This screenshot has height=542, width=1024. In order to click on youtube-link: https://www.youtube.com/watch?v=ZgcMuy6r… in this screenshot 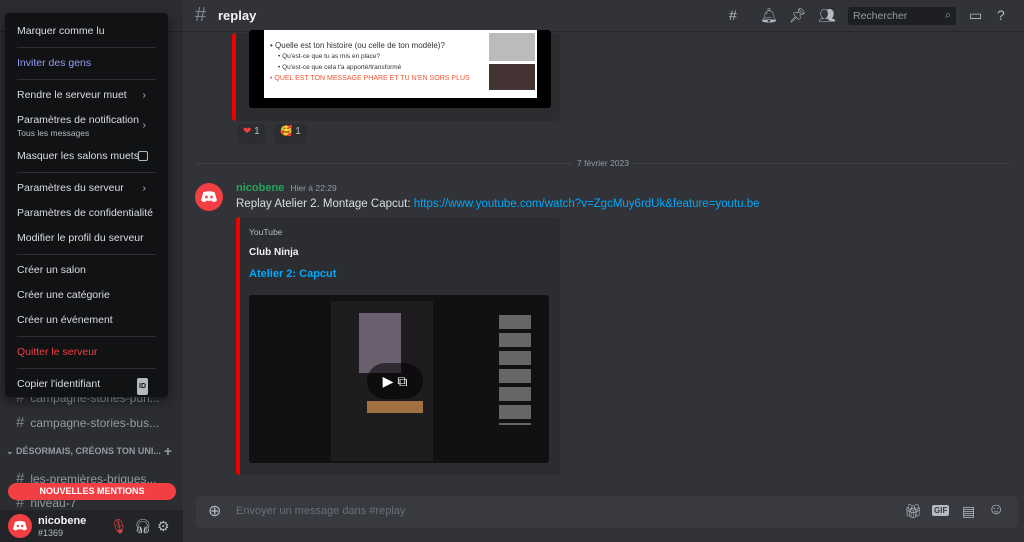, I will do `click(587, 204)`.